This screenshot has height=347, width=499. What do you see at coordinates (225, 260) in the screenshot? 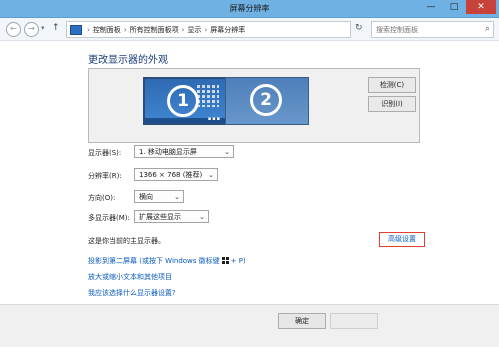
I see `windows-logo-icon` at bounding box center [225, 260].